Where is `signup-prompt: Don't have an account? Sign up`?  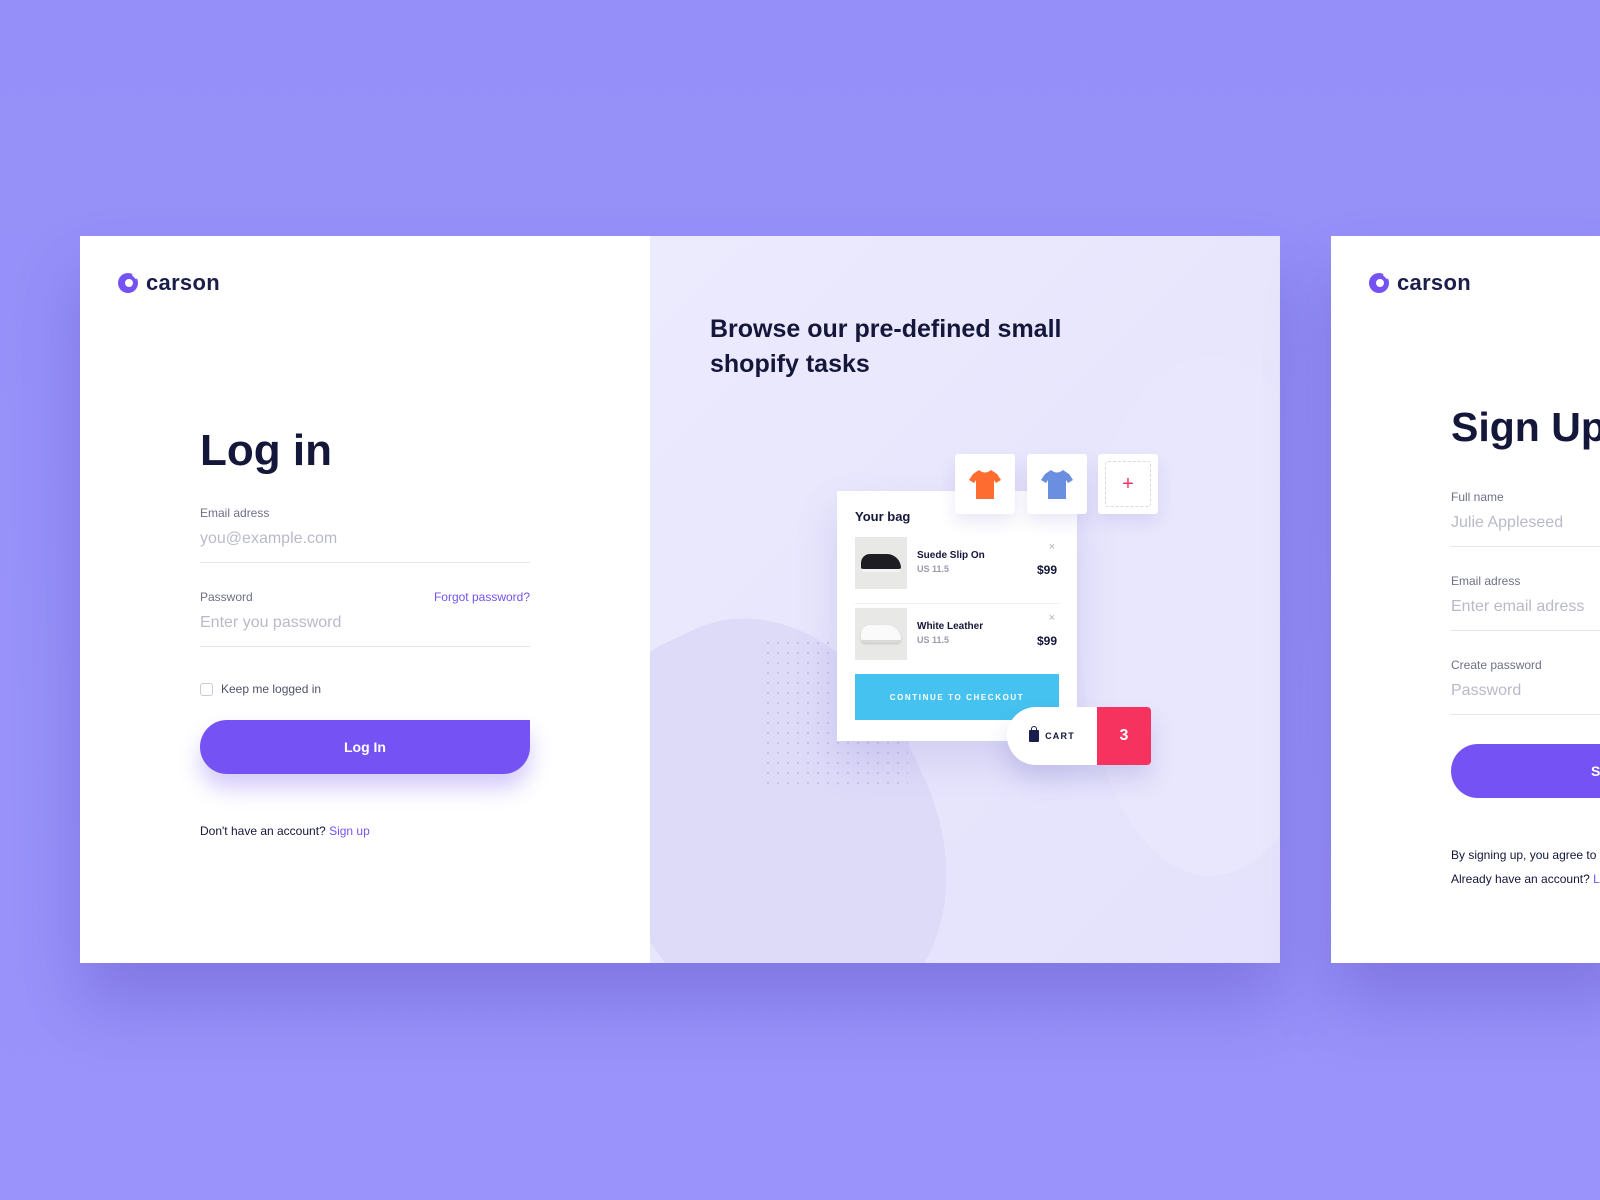 signup-prompt: Don't have an account? Sign up is located at coordinates (285, 831).